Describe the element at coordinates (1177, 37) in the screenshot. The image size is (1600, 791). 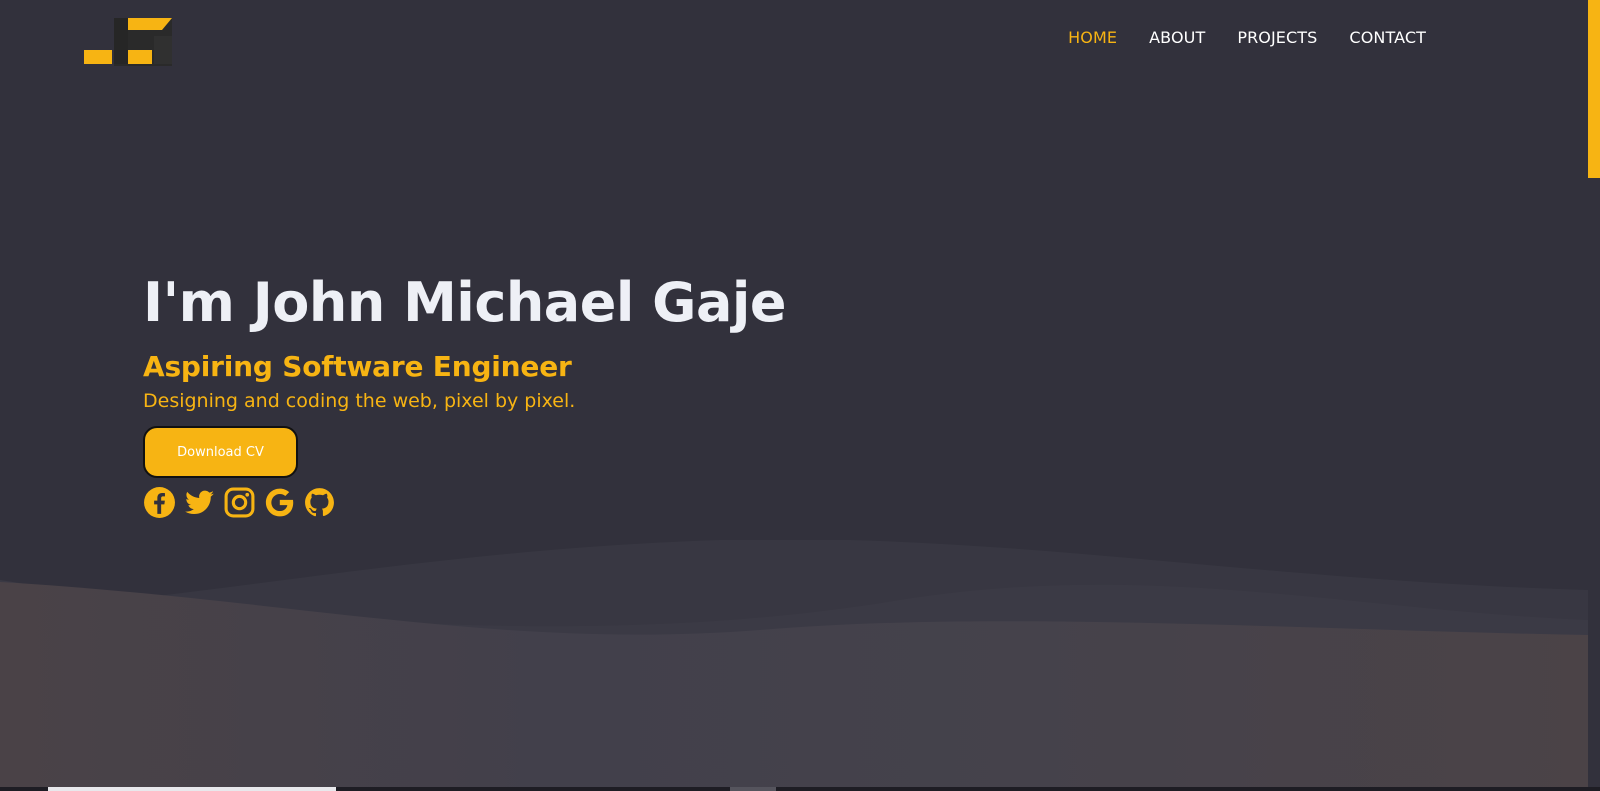
I see `nav-about: ABOUT` at that location.